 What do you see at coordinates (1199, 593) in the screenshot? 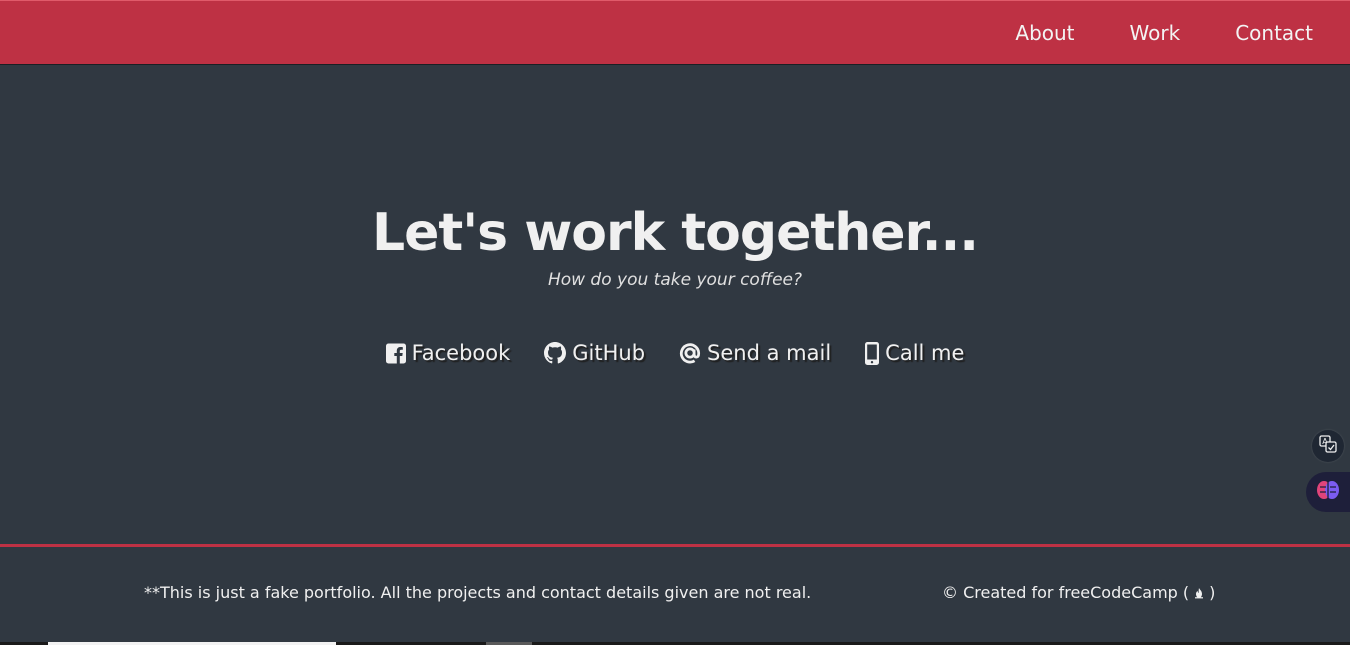
I see `freecodecamp-fire-icon` at bounding box center [1199, 593].